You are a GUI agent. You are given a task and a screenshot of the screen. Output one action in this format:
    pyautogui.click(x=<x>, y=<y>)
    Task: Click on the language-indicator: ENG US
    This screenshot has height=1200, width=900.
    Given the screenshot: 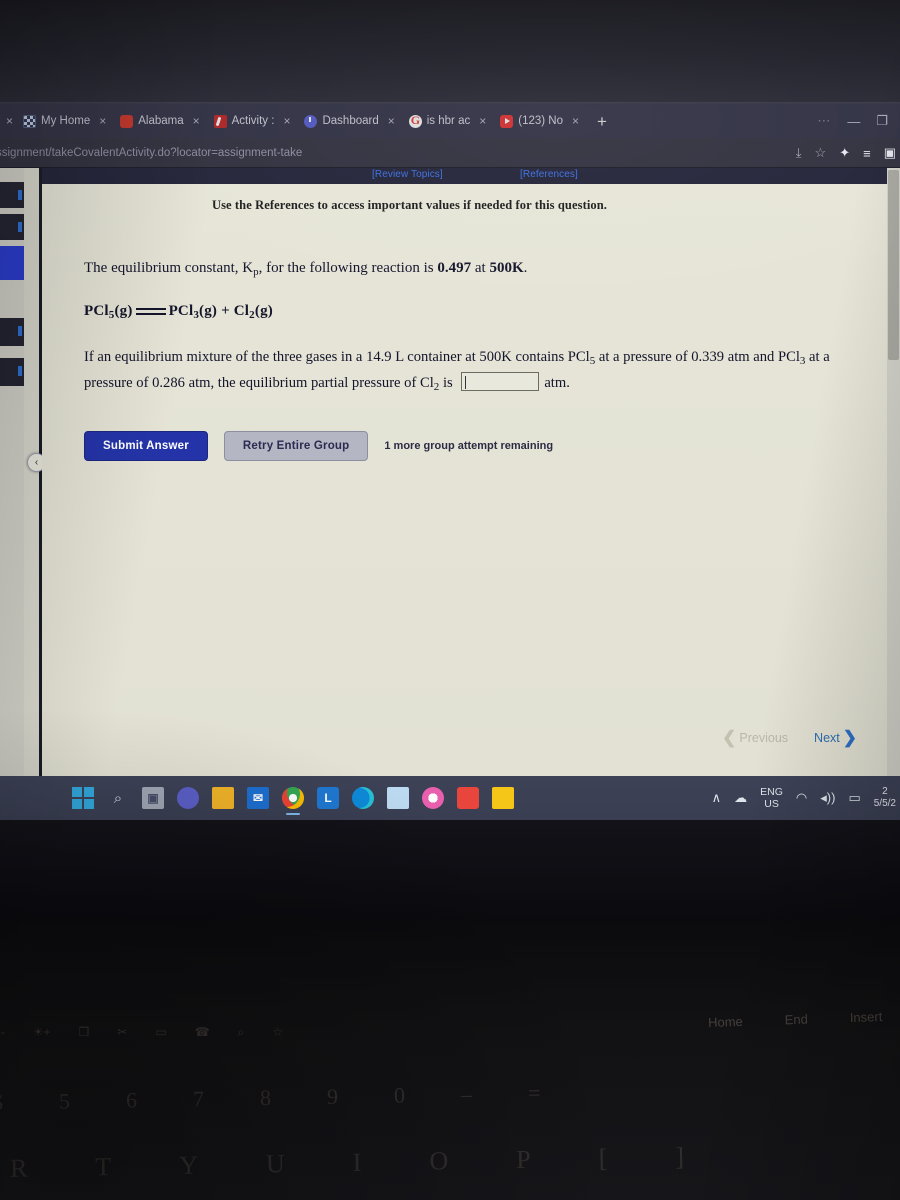 What is the action you would take?
    pyautogui.click(x=771, y=798)
    